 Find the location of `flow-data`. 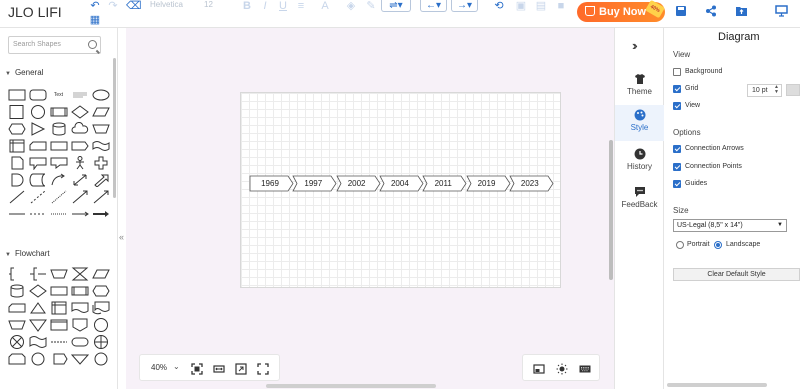

flow-data is located at coordinates (100, 273).